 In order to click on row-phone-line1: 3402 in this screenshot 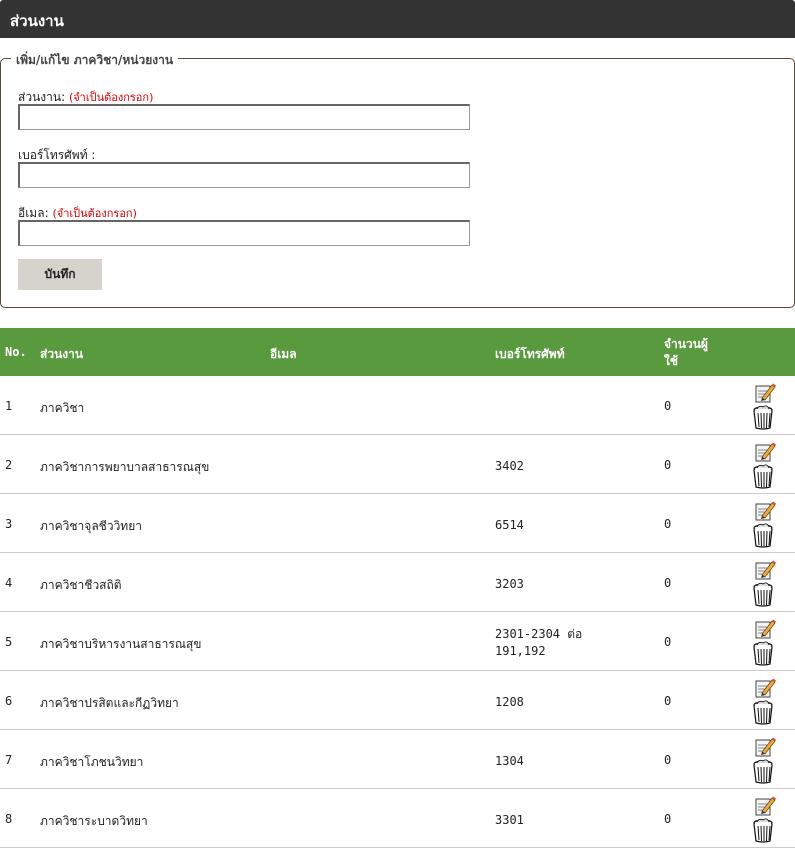, I will do `click(509, 466)`.